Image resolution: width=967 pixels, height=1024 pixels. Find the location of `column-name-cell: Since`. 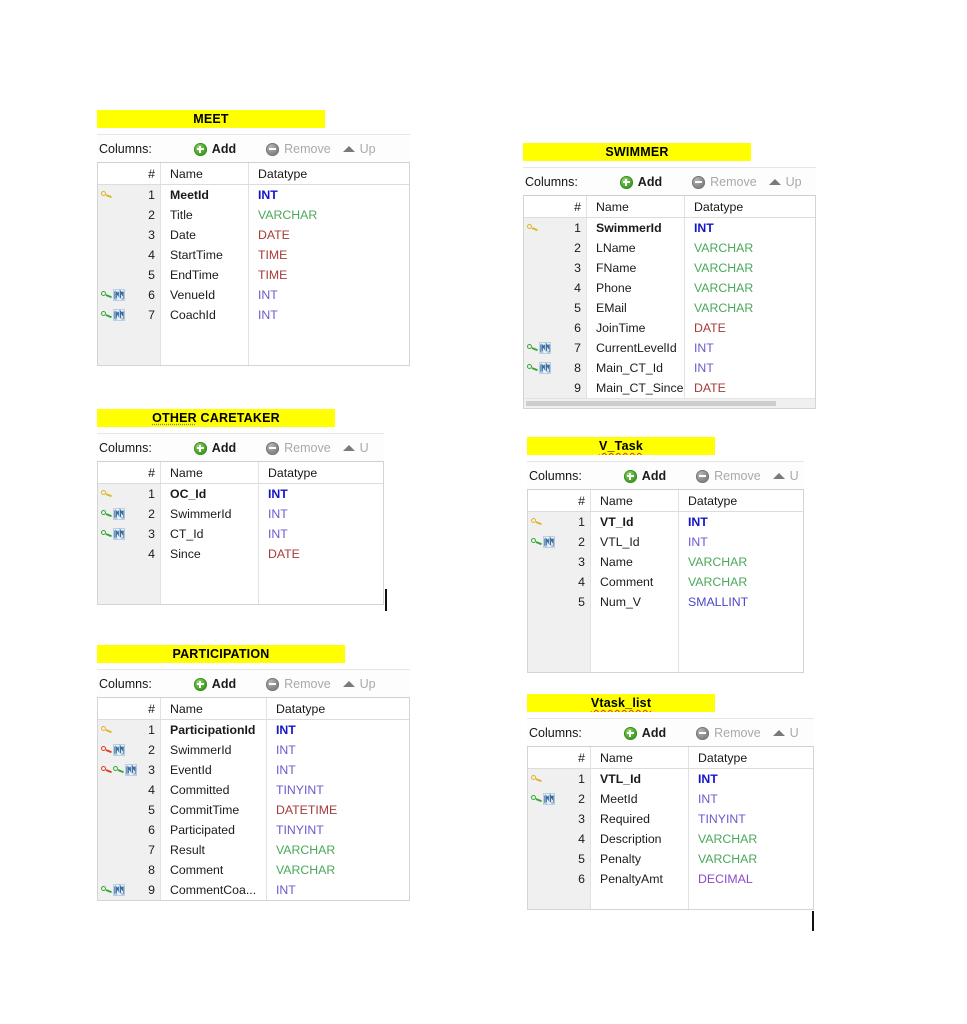

column-name-cell: Since is located at coordinates (209, 554).